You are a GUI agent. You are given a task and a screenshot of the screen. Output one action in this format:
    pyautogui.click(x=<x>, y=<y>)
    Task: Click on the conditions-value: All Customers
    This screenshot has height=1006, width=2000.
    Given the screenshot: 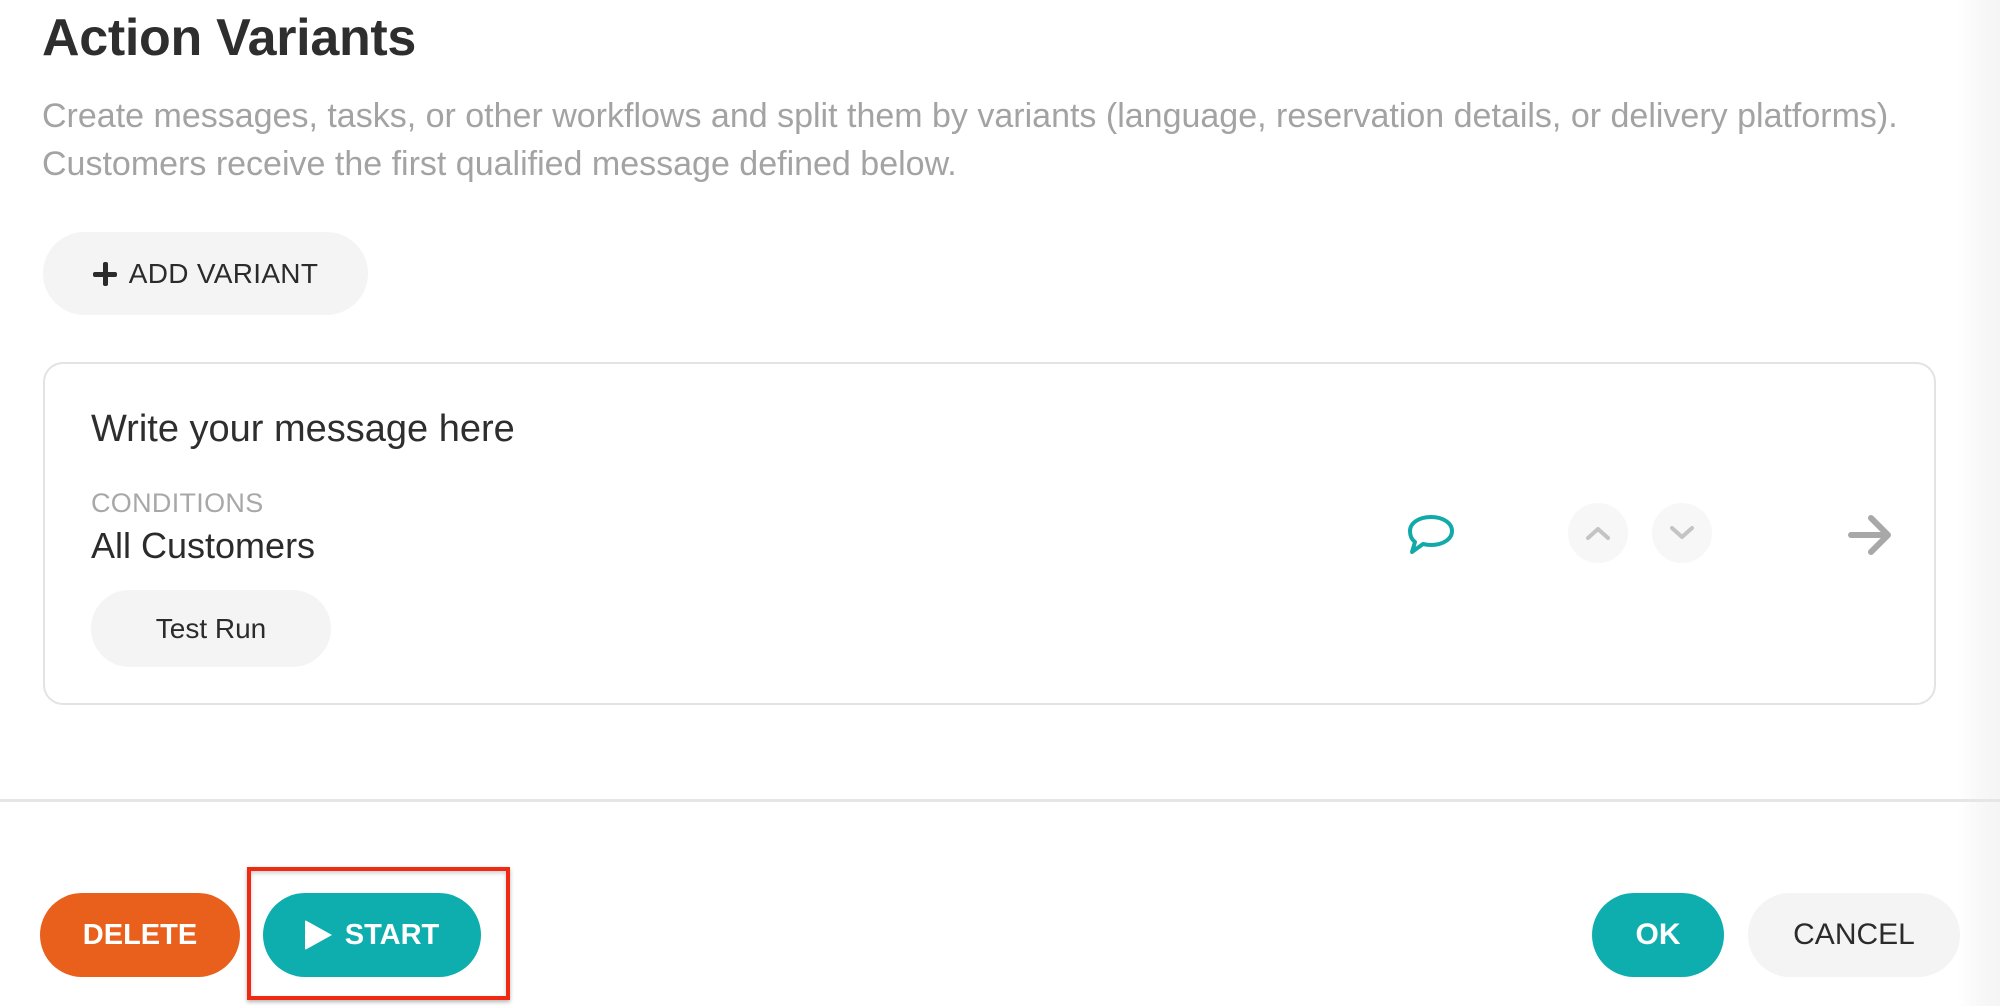 What is the action you would take?
    pyautogui.click(x=203, y=545)
    